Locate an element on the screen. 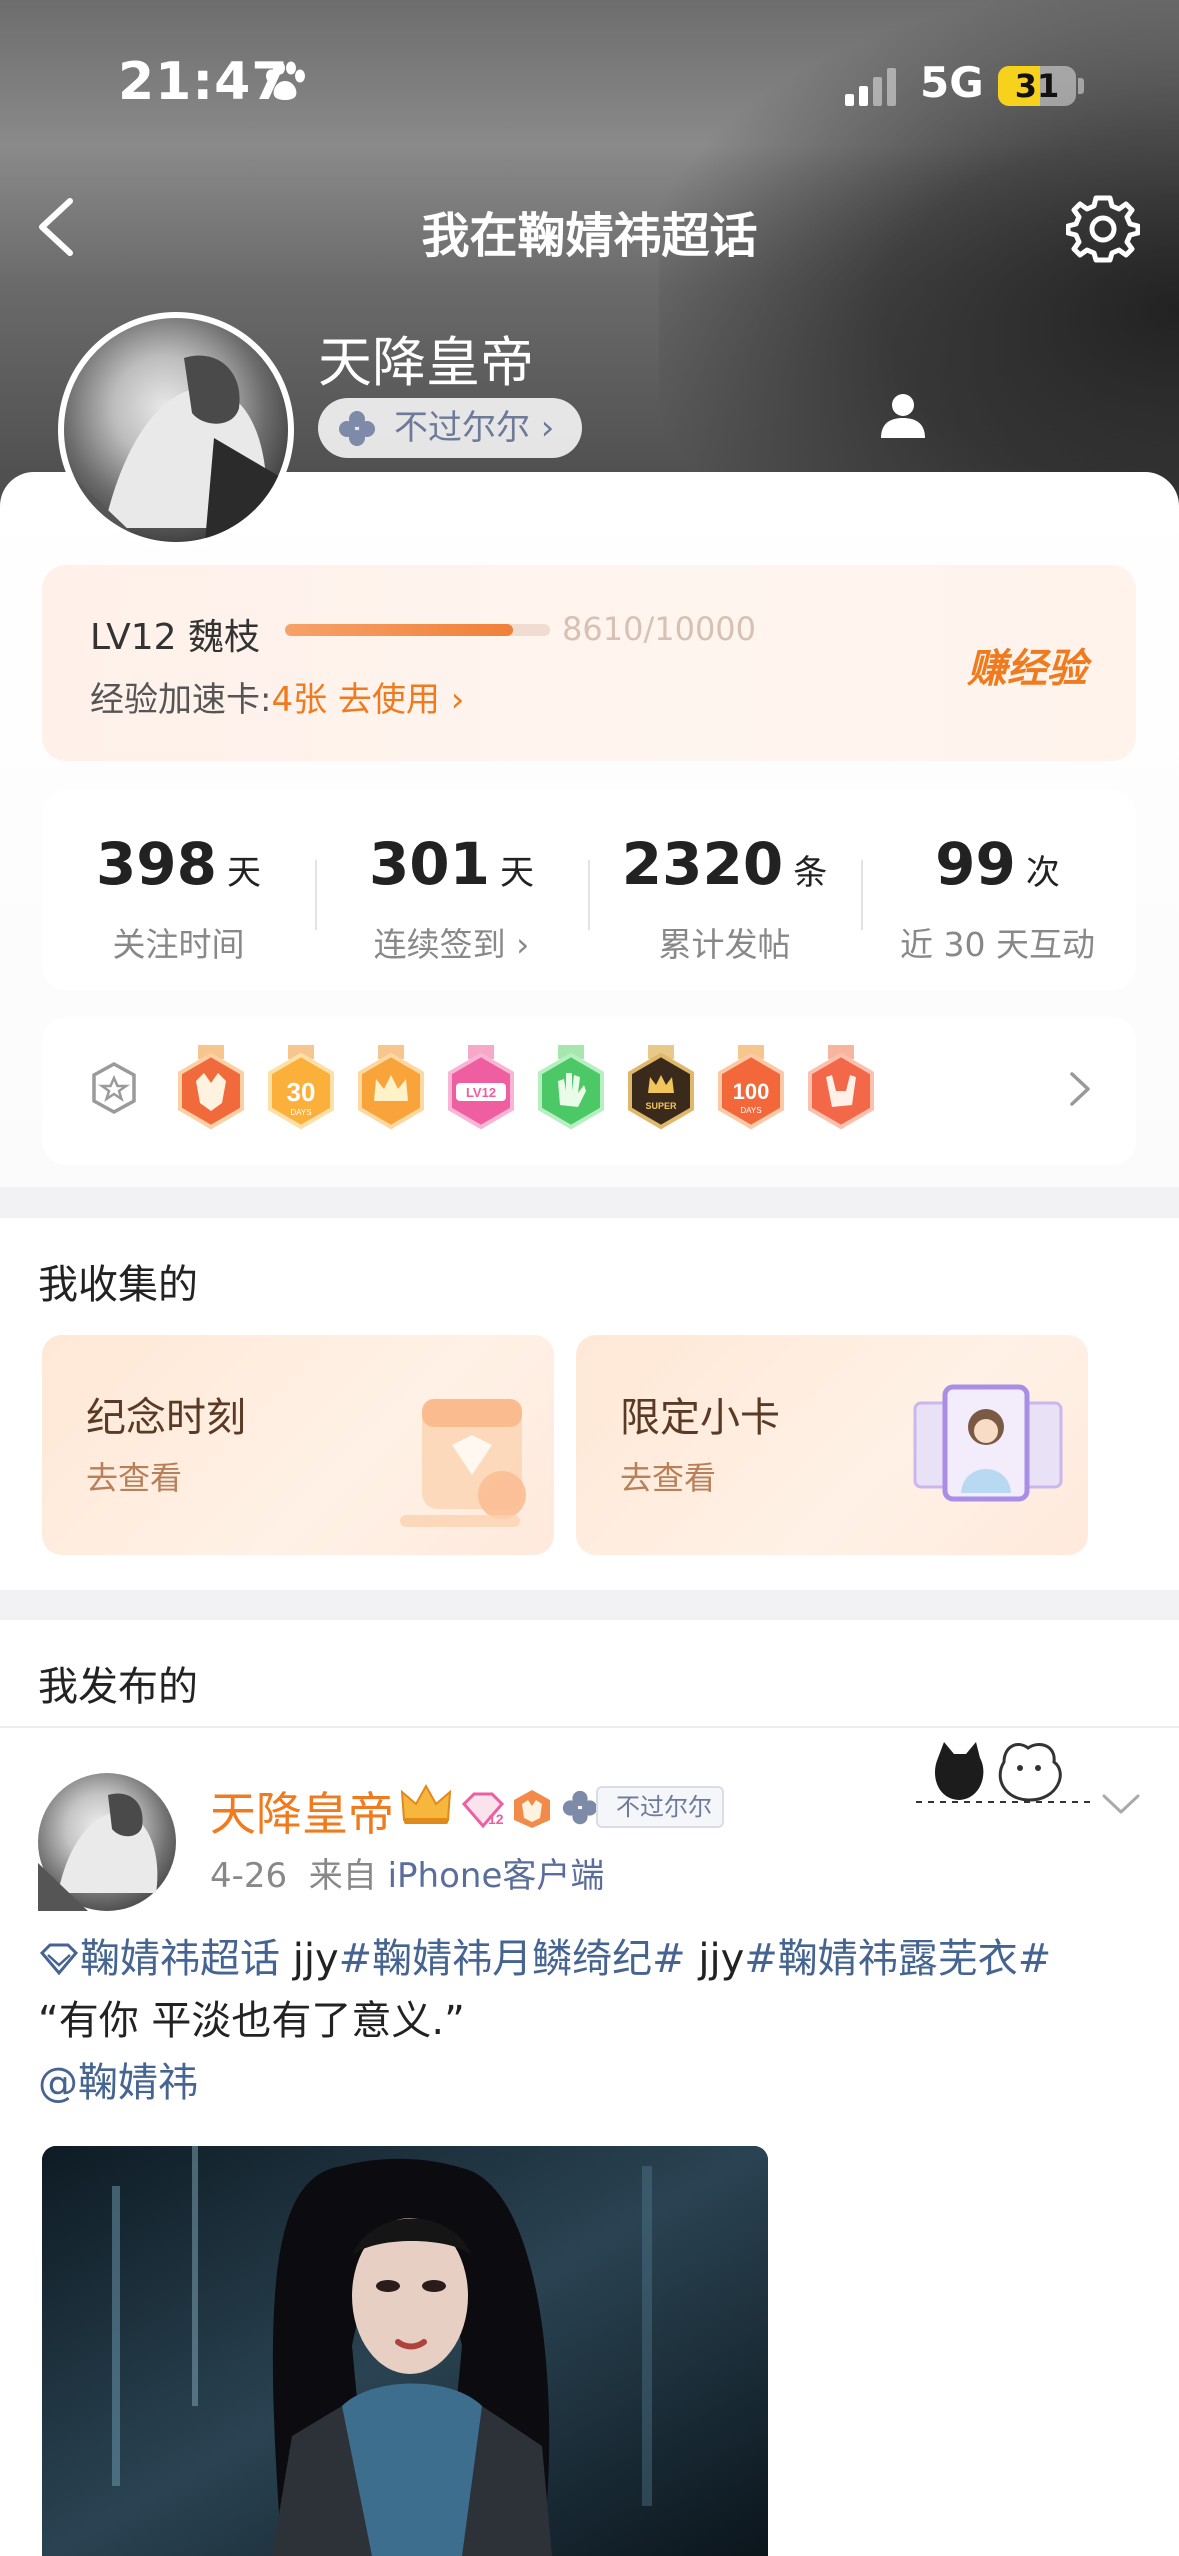 The width and height of the screenshot is (1179, 2556). network-type: 5G is located at coordinates (952, 82).